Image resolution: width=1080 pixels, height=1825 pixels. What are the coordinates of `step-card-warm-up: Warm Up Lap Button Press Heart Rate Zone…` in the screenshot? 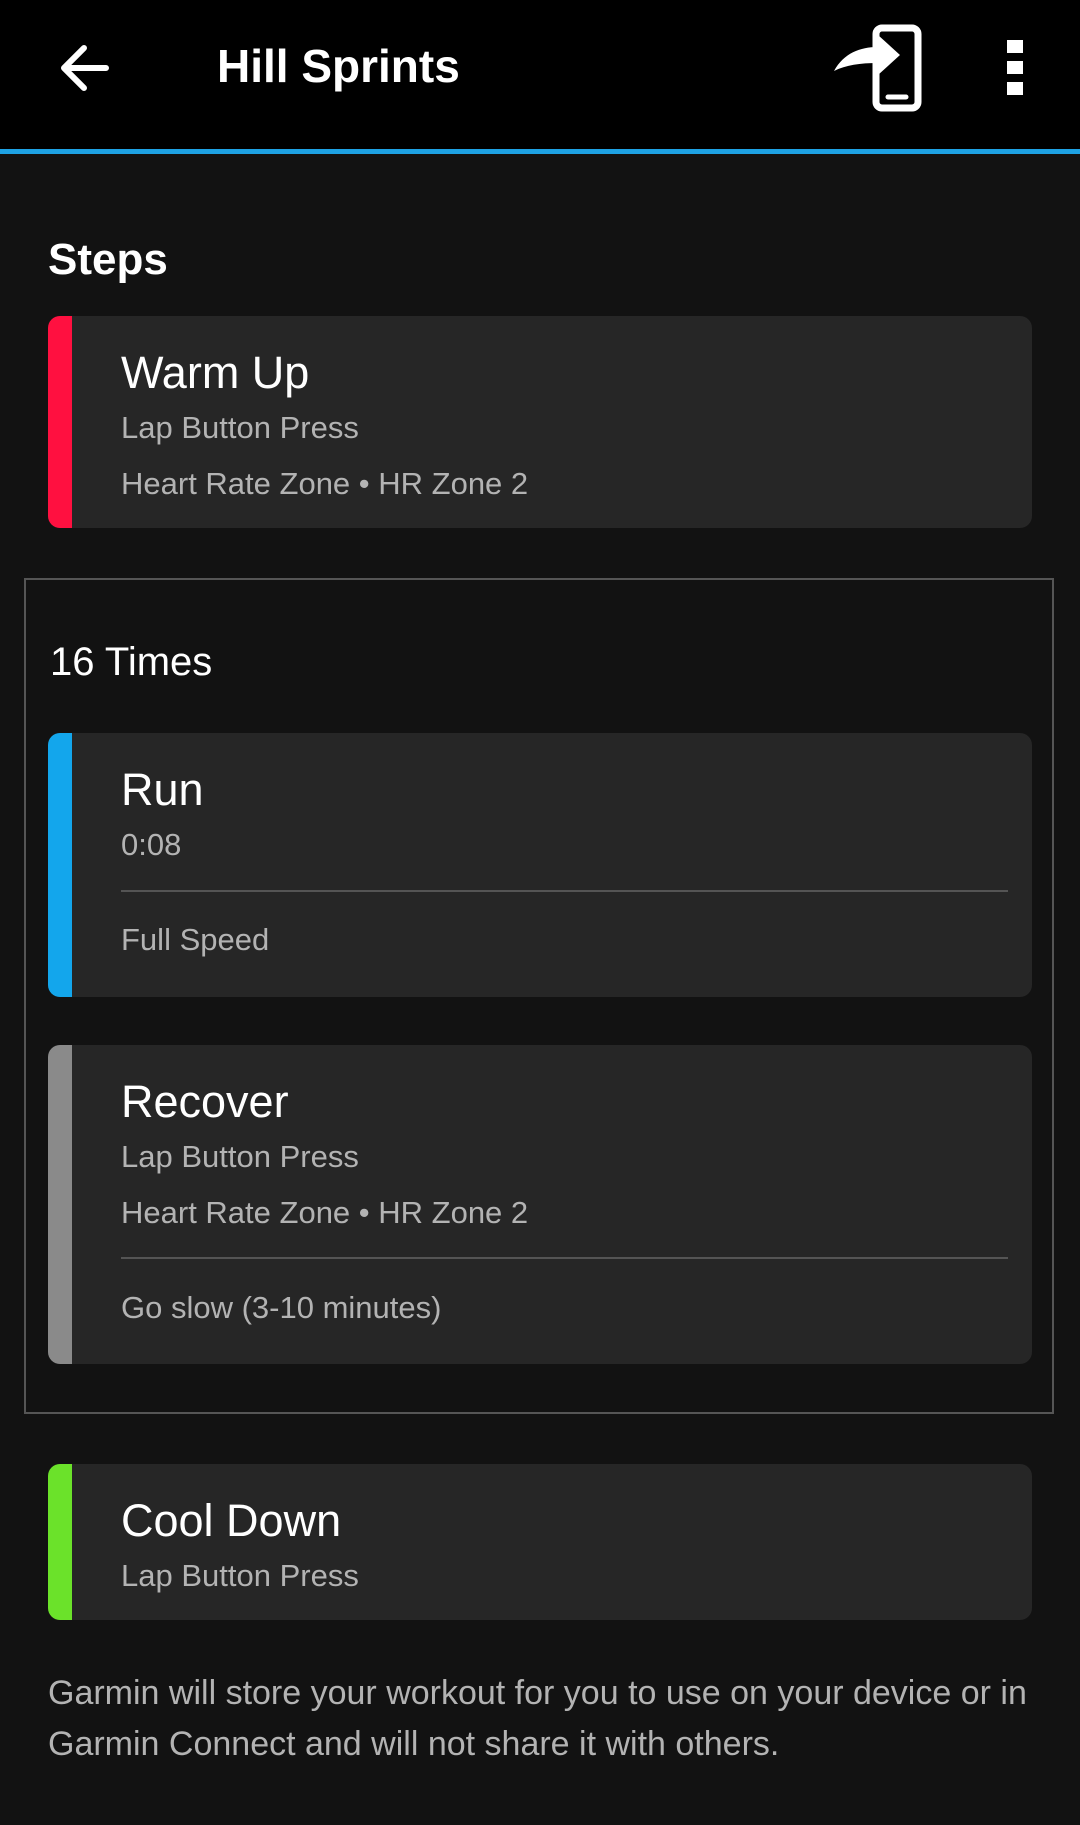 It's located at (540, 422).